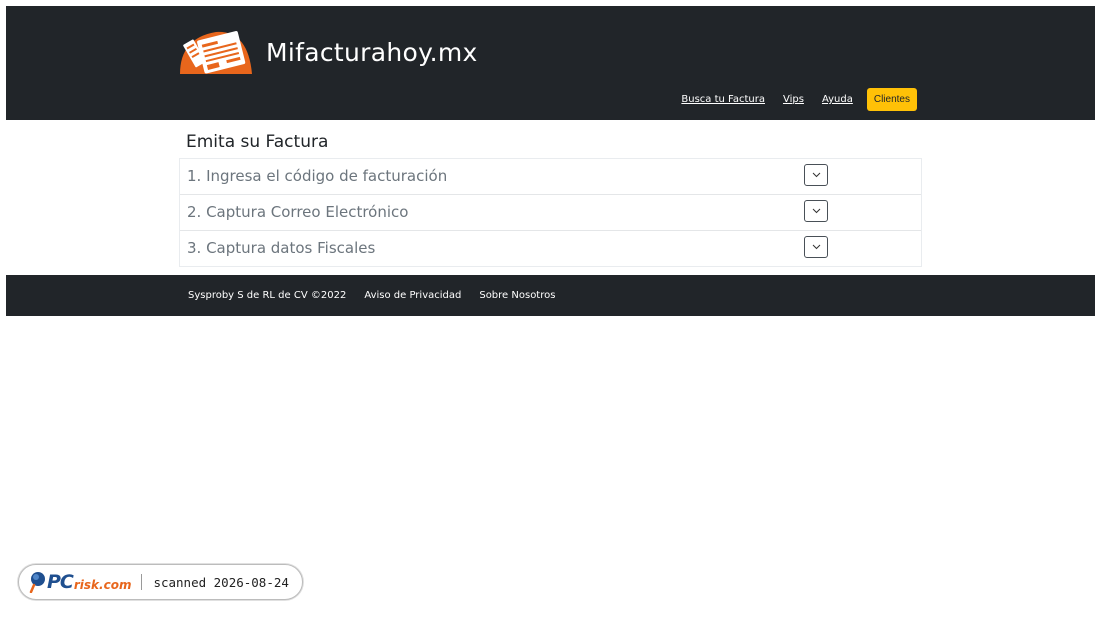  Describe the element at coordinates (60, 582) in the screenshot. I see `logo-mark: PC` at that location.